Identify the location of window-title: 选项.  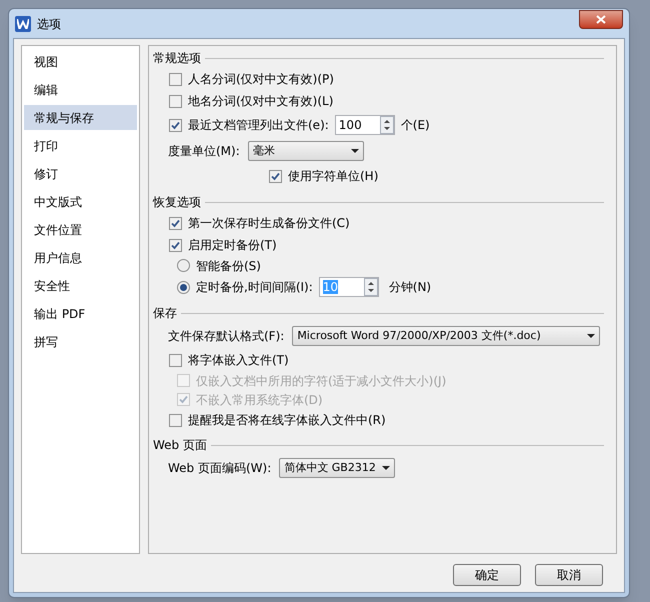
(49, 24).